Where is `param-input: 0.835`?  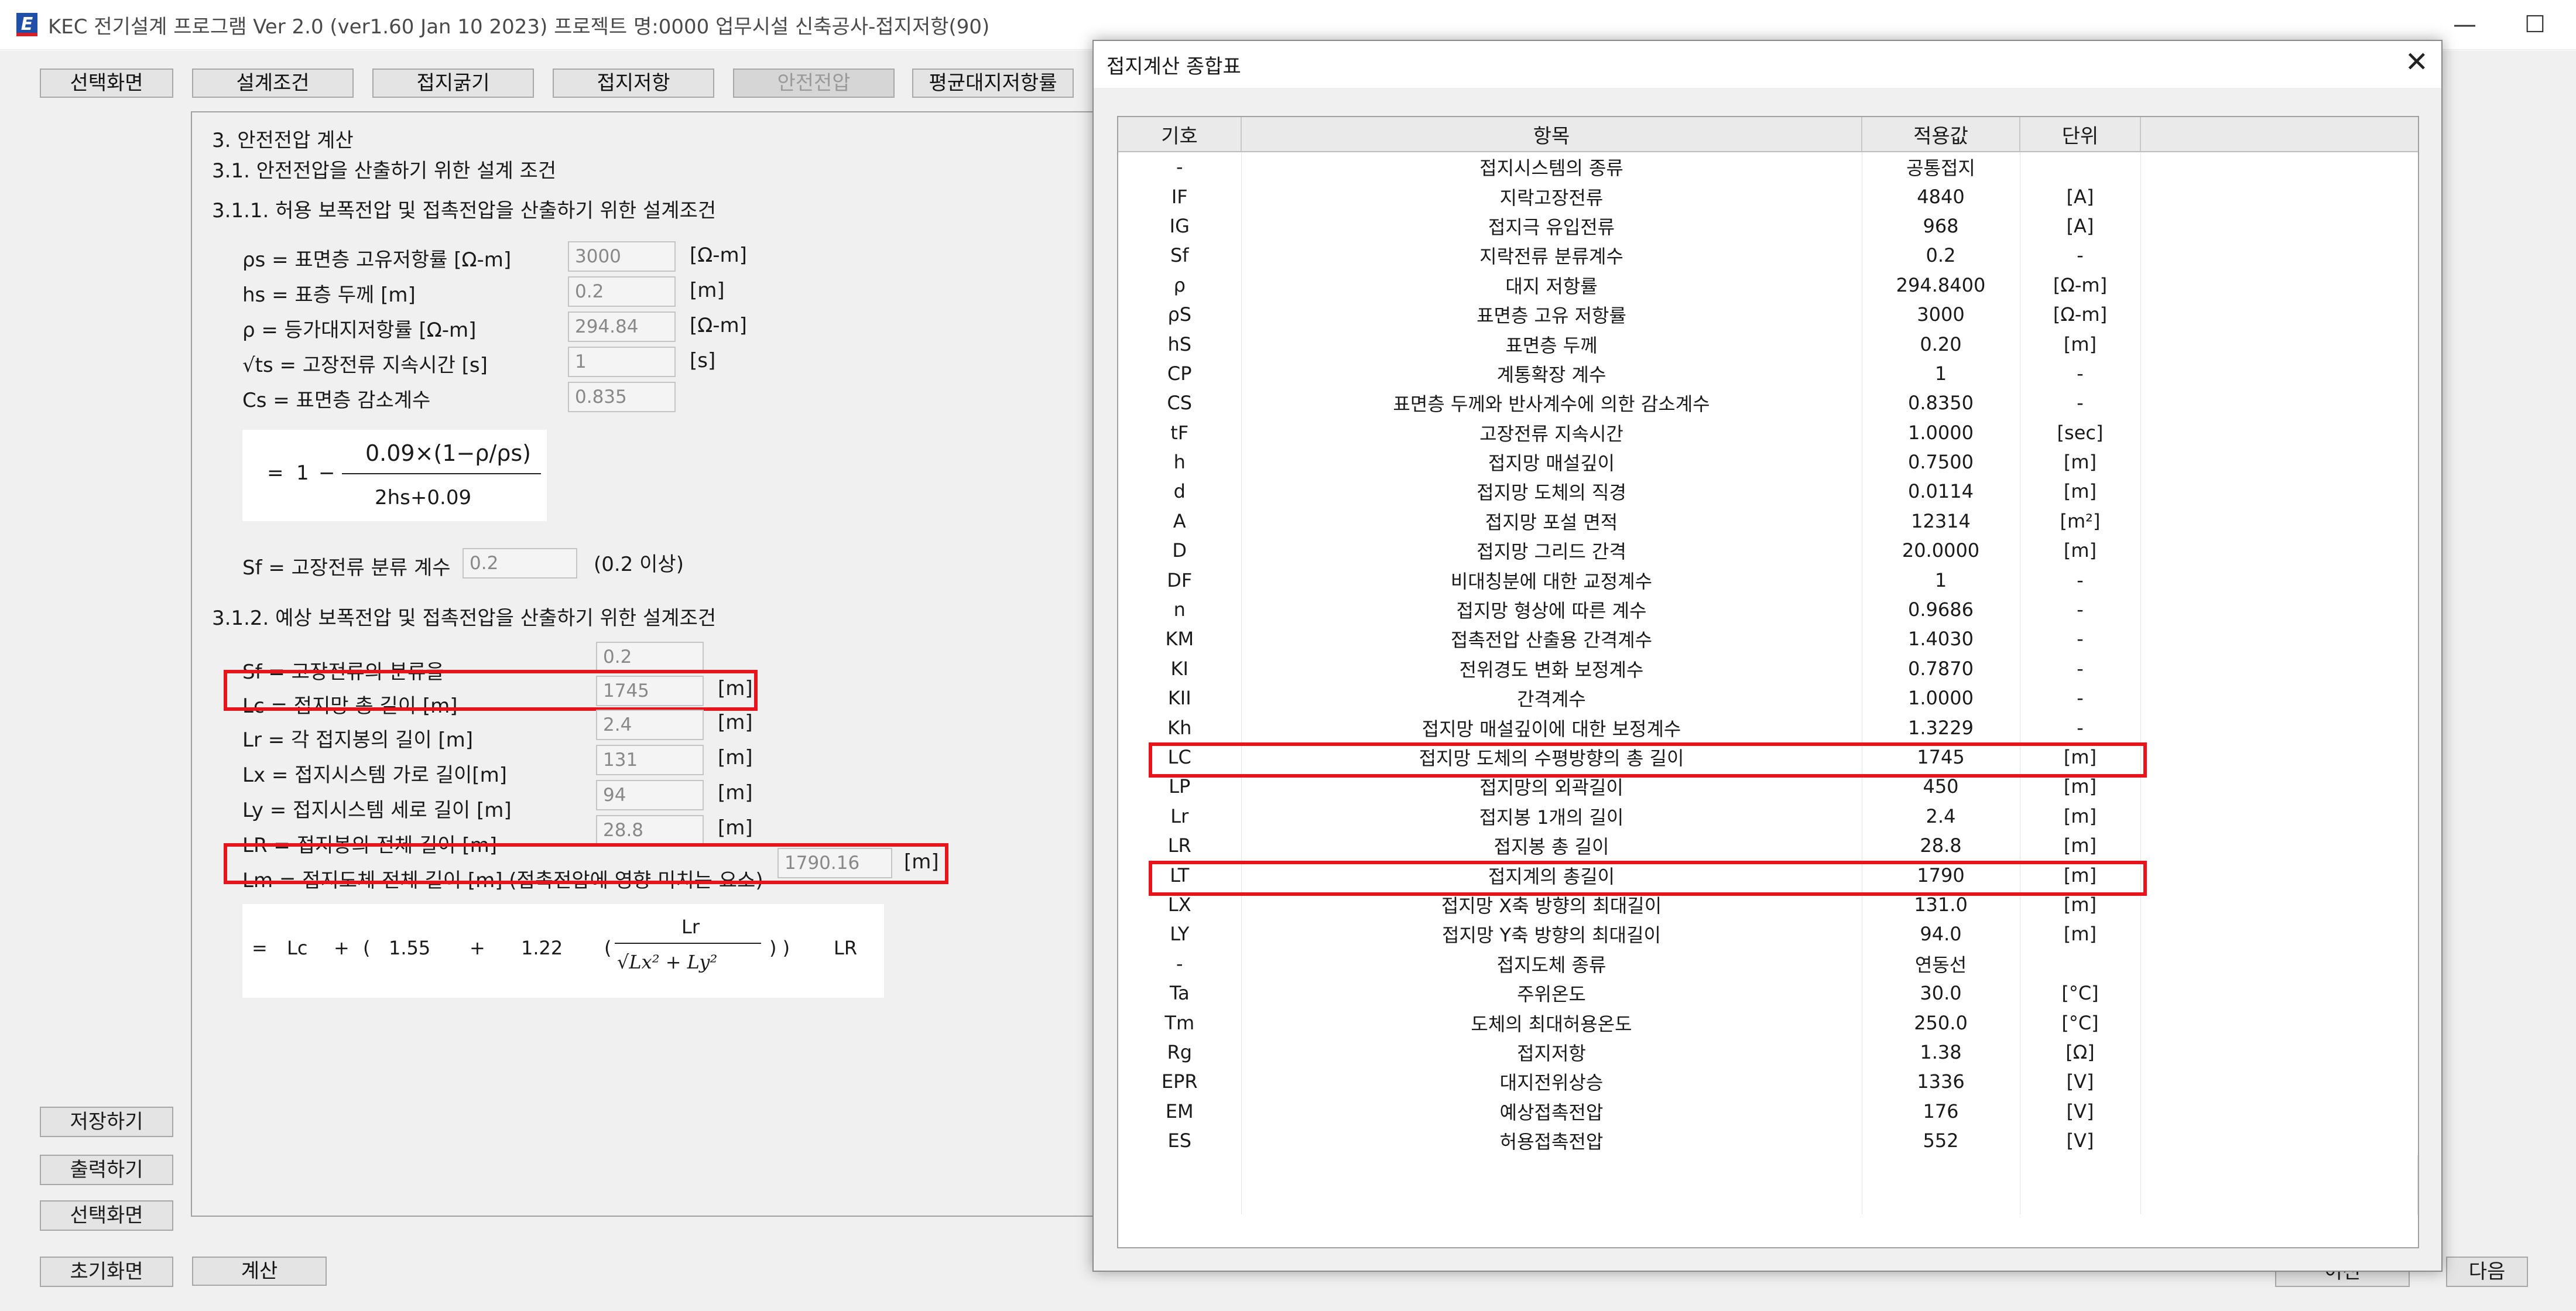 param-input: 0.835 is located at coordinates (622, 397).